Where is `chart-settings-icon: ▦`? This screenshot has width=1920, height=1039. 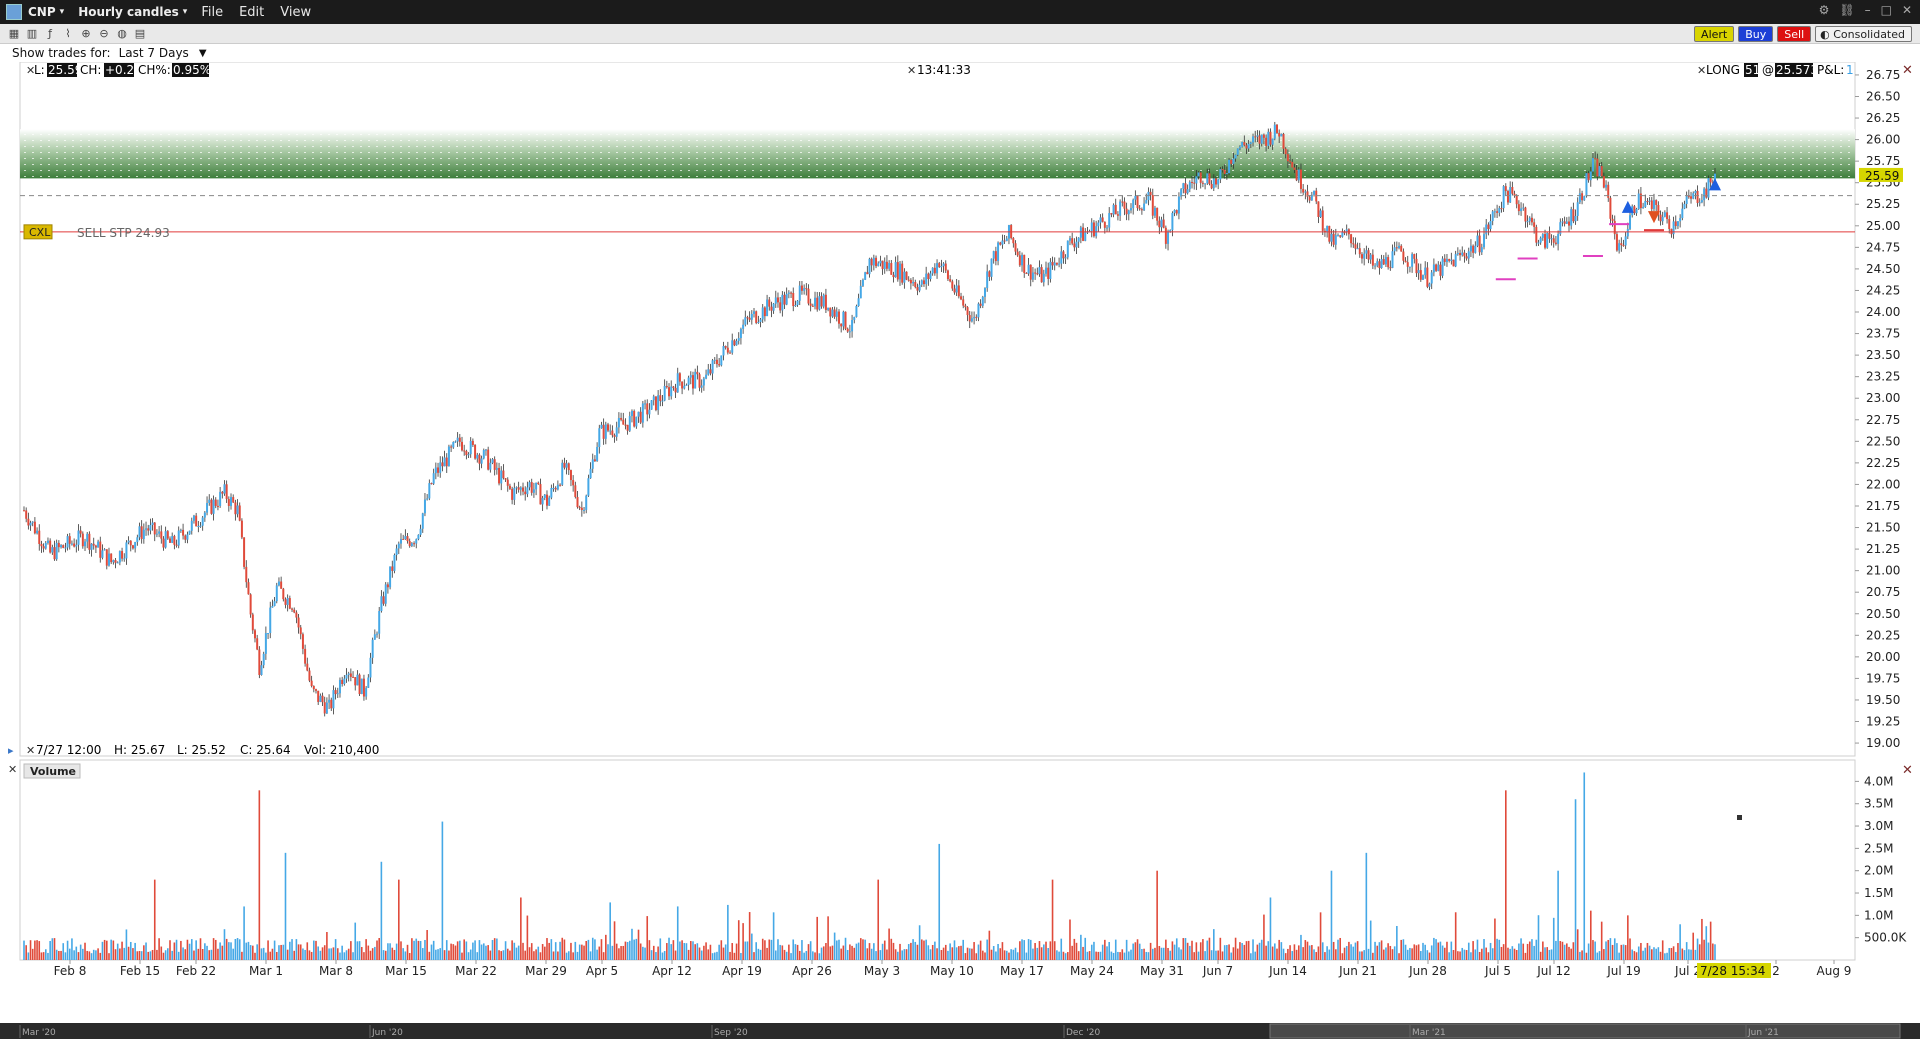
chart-settings-icon: ▦ is located at coordinates (14, 33).